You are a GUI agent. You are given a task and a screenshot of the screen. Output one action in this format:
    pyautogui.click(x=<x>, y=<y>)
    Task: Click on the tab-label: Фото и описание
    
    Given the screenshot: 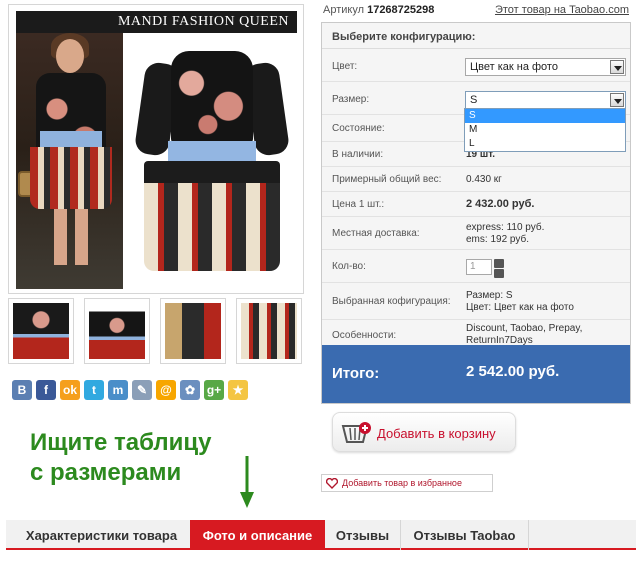 What is the action you would take?
    pyautogui.click(x=257, y=535)
    